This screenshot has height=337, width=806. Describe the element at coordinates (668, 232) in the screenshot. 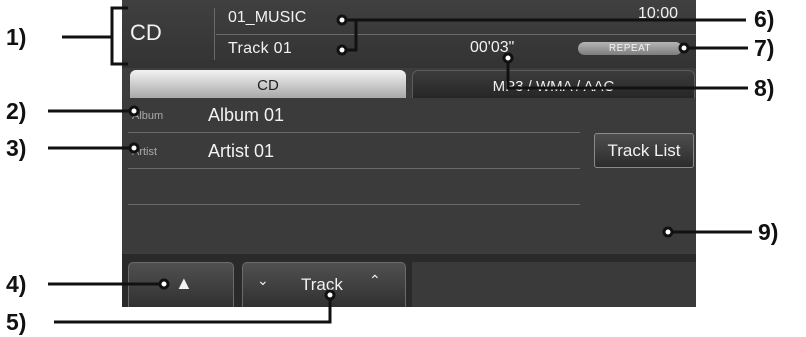

I see `callout-9-dot` at that location.